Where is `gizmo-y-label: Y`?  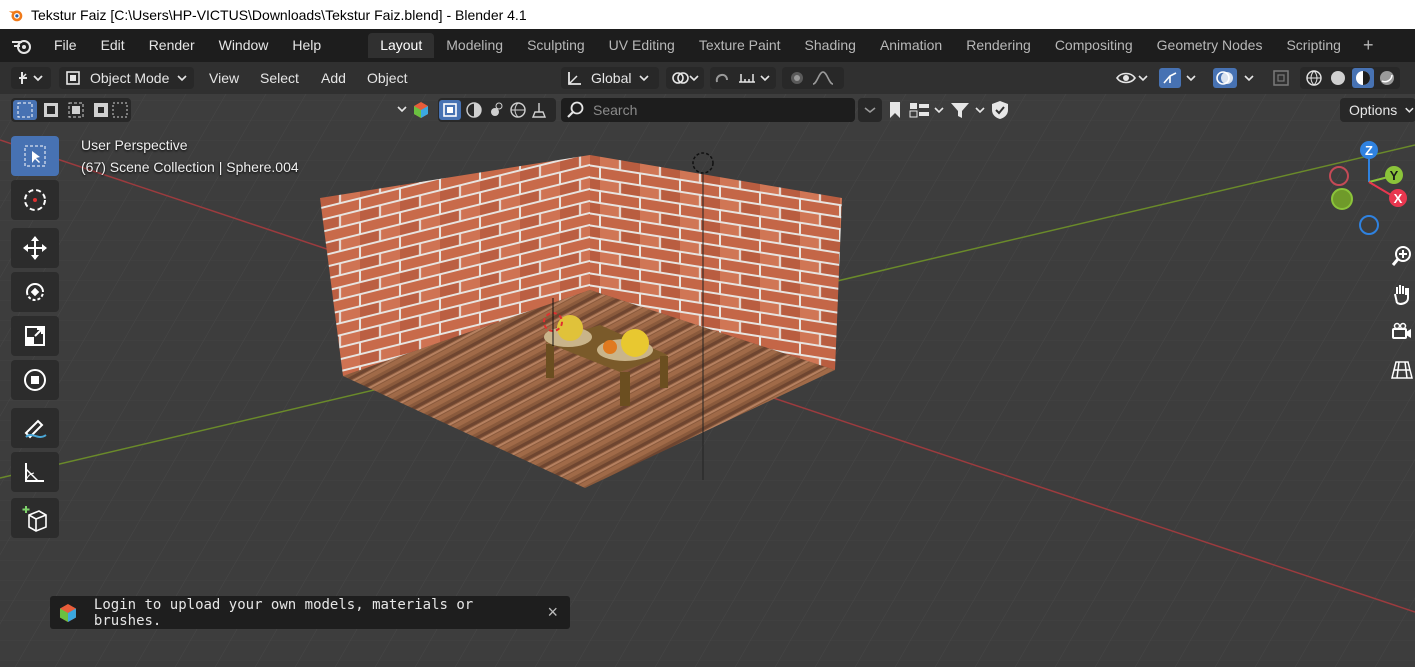 gizmo-y-label: Y is located at coordinates (1394, 175).